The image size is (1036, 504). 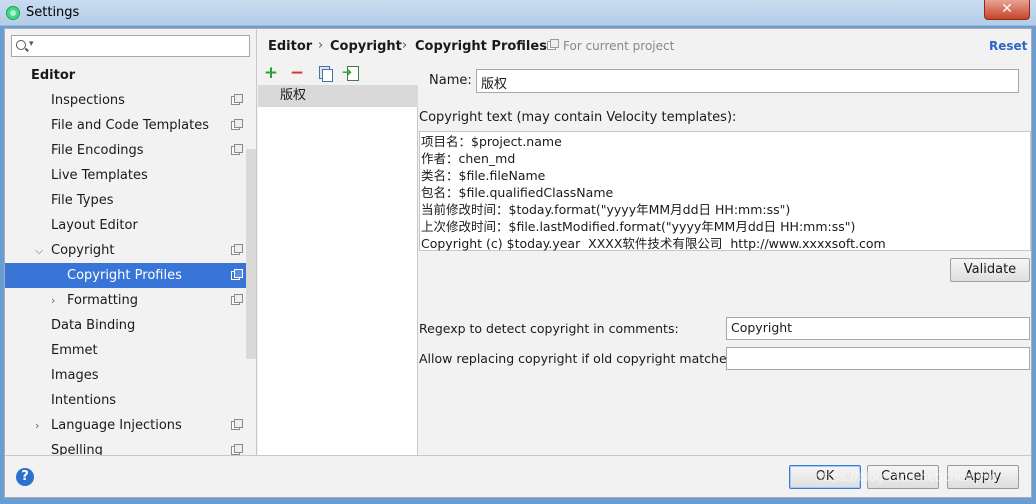 I want to click on import-icon, so click(x=351, y=72).